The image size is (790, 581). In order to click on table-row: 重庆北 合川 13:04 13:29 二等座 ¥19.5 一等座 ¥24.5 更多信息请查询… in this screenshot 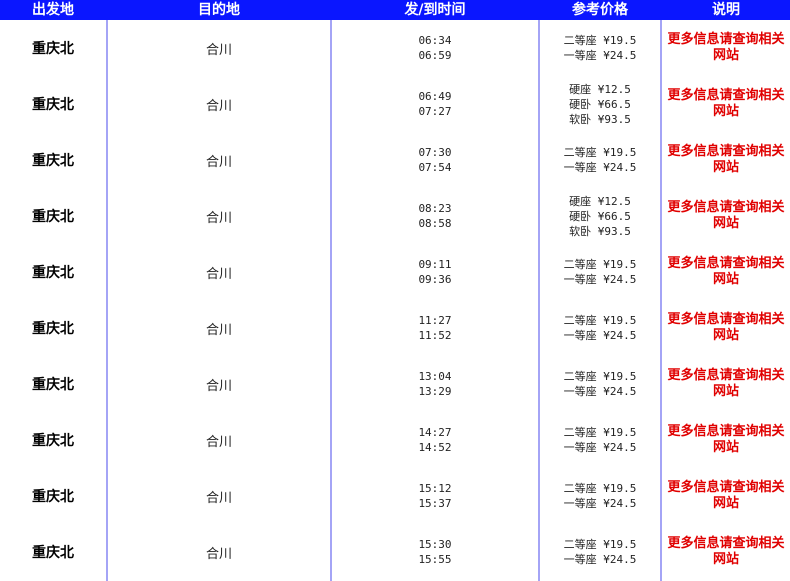, I will do `click(395, 384)`.